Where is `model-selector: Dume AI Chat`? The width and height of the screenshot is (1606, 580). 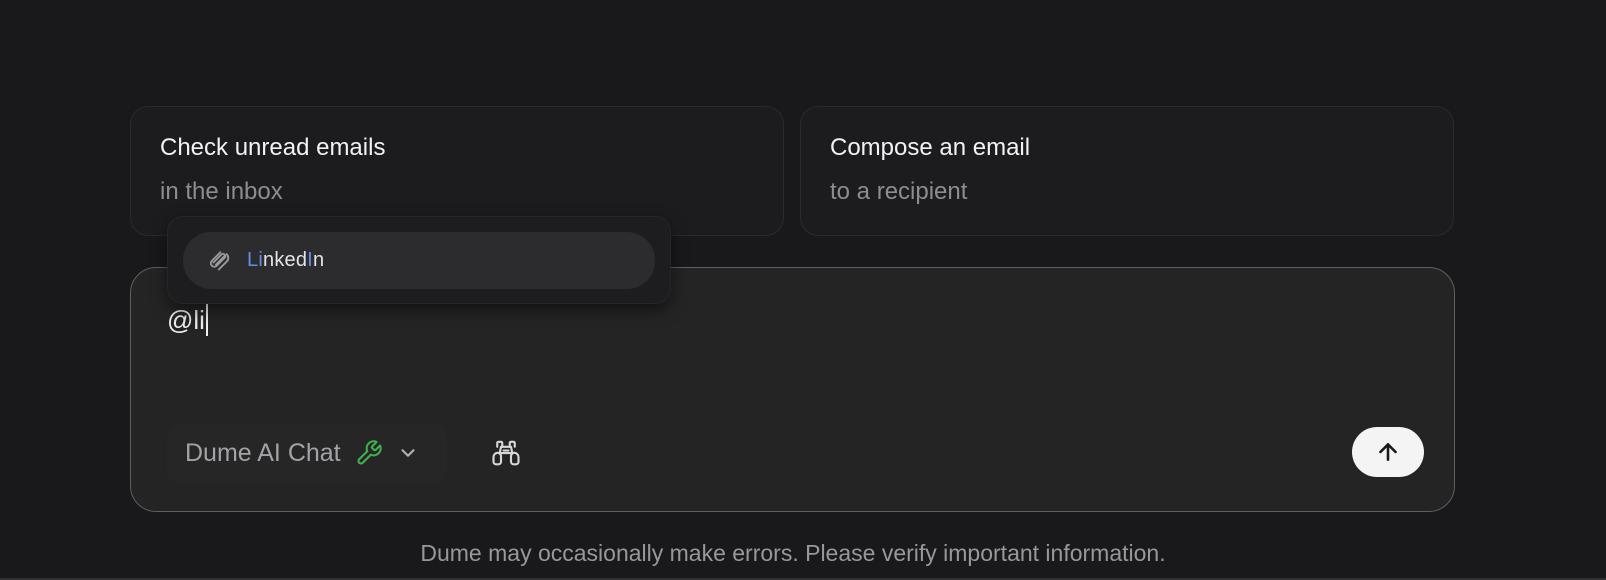 model-selector: Dume AI Chat is located at coordinates (307, 453).